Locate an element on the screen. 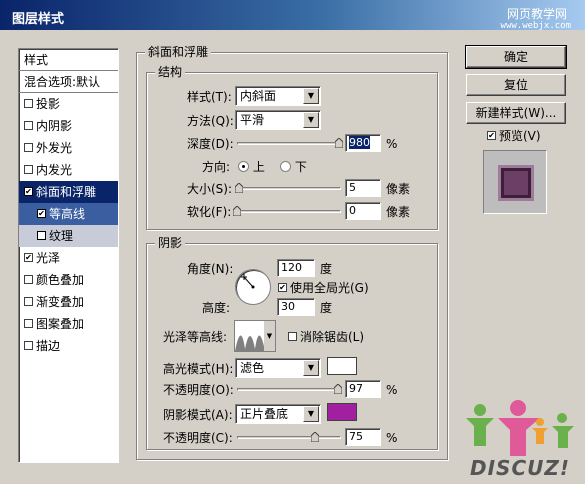 The image size is (585, 484). depth-value: 980 is located at coordinates (359, 142).